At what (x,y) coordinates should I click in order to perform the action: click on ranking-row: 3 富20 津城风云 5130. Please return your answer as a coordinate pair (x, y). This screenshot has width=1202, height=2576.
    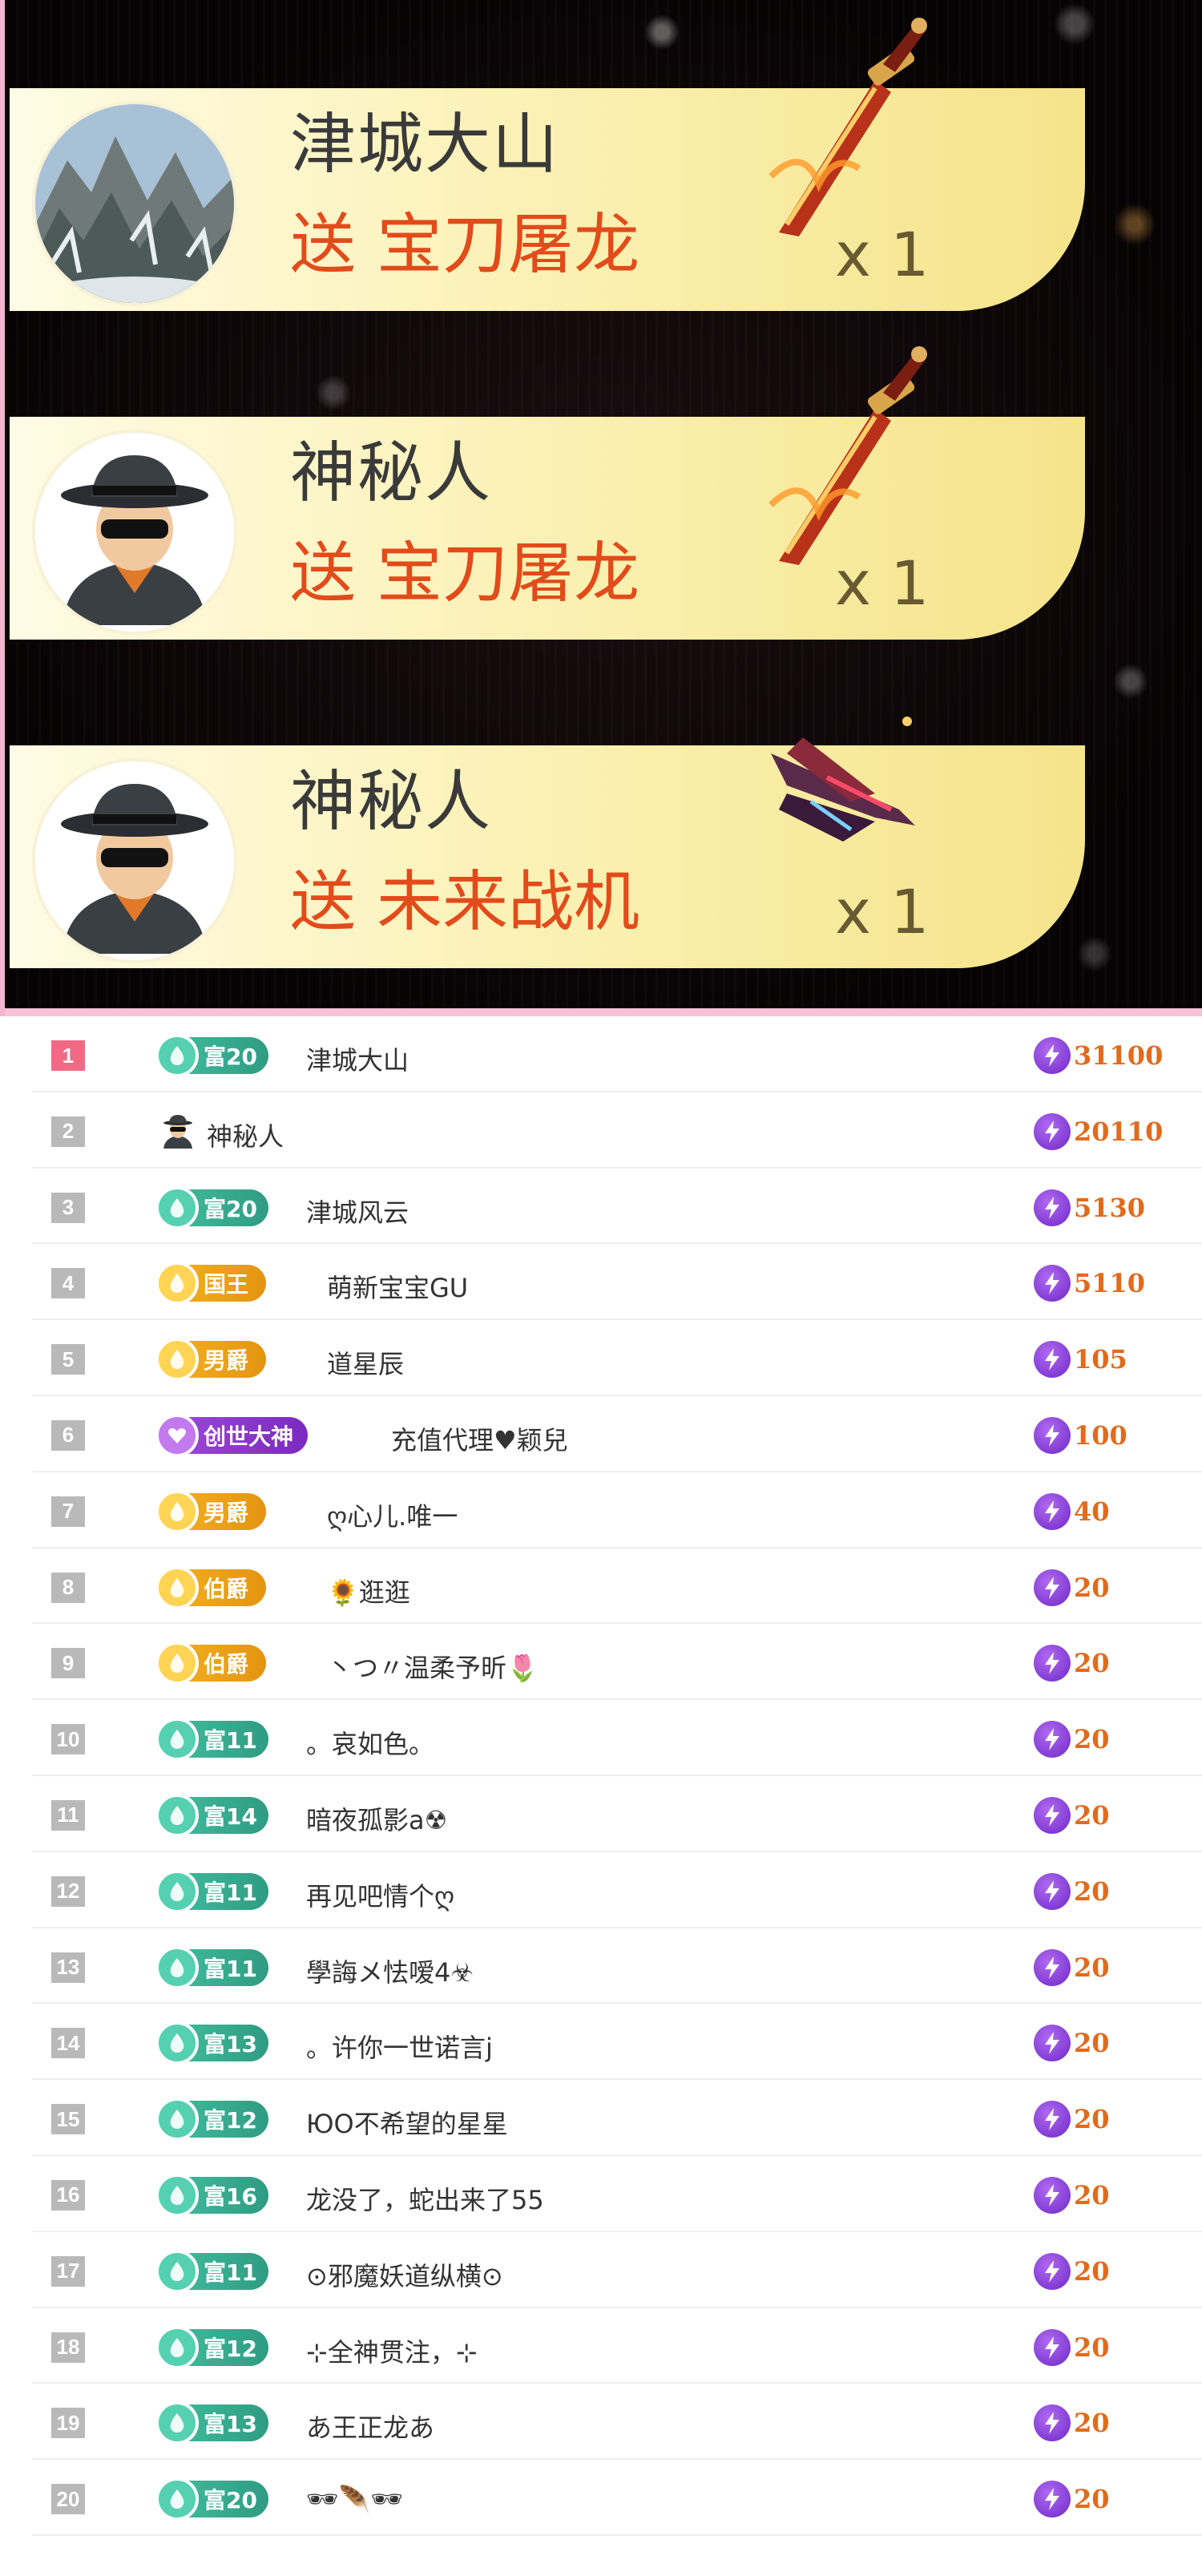
    Looking at the image, I should click on (617, 1207).